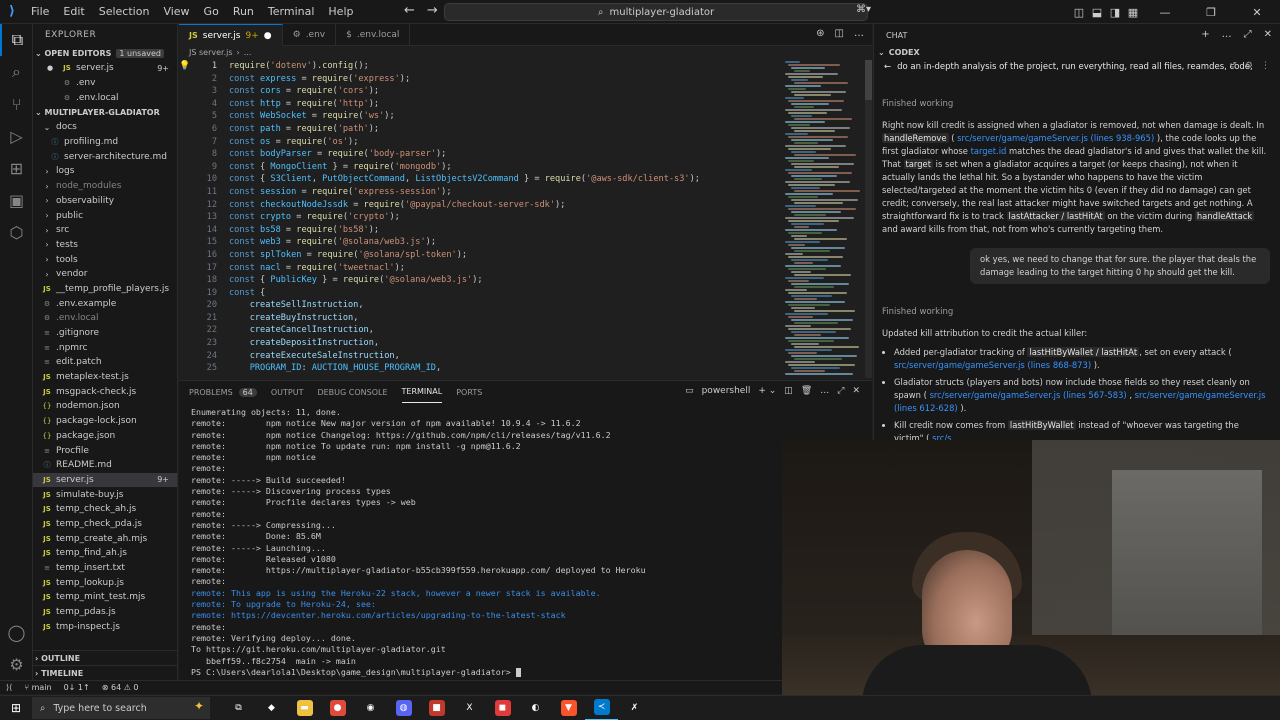 The width and height of the screenshot is (1280, 720). What do you see at coordinates (77, 687) in the screenshot?
I see `sync-status: 0↓ 1↑` at bounding box center [77, 687].